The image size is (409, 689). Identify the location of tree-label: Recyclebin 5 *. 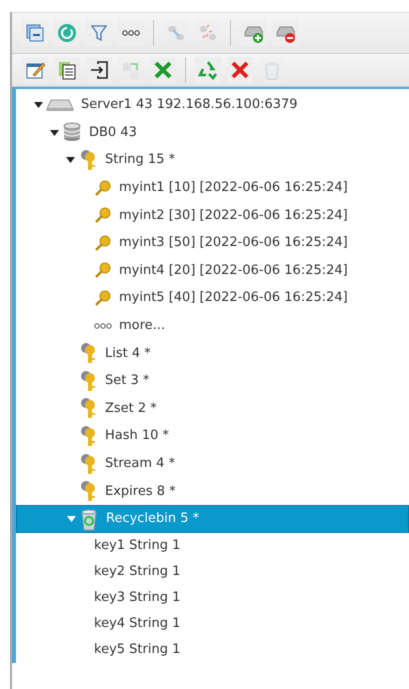
(153, 518).